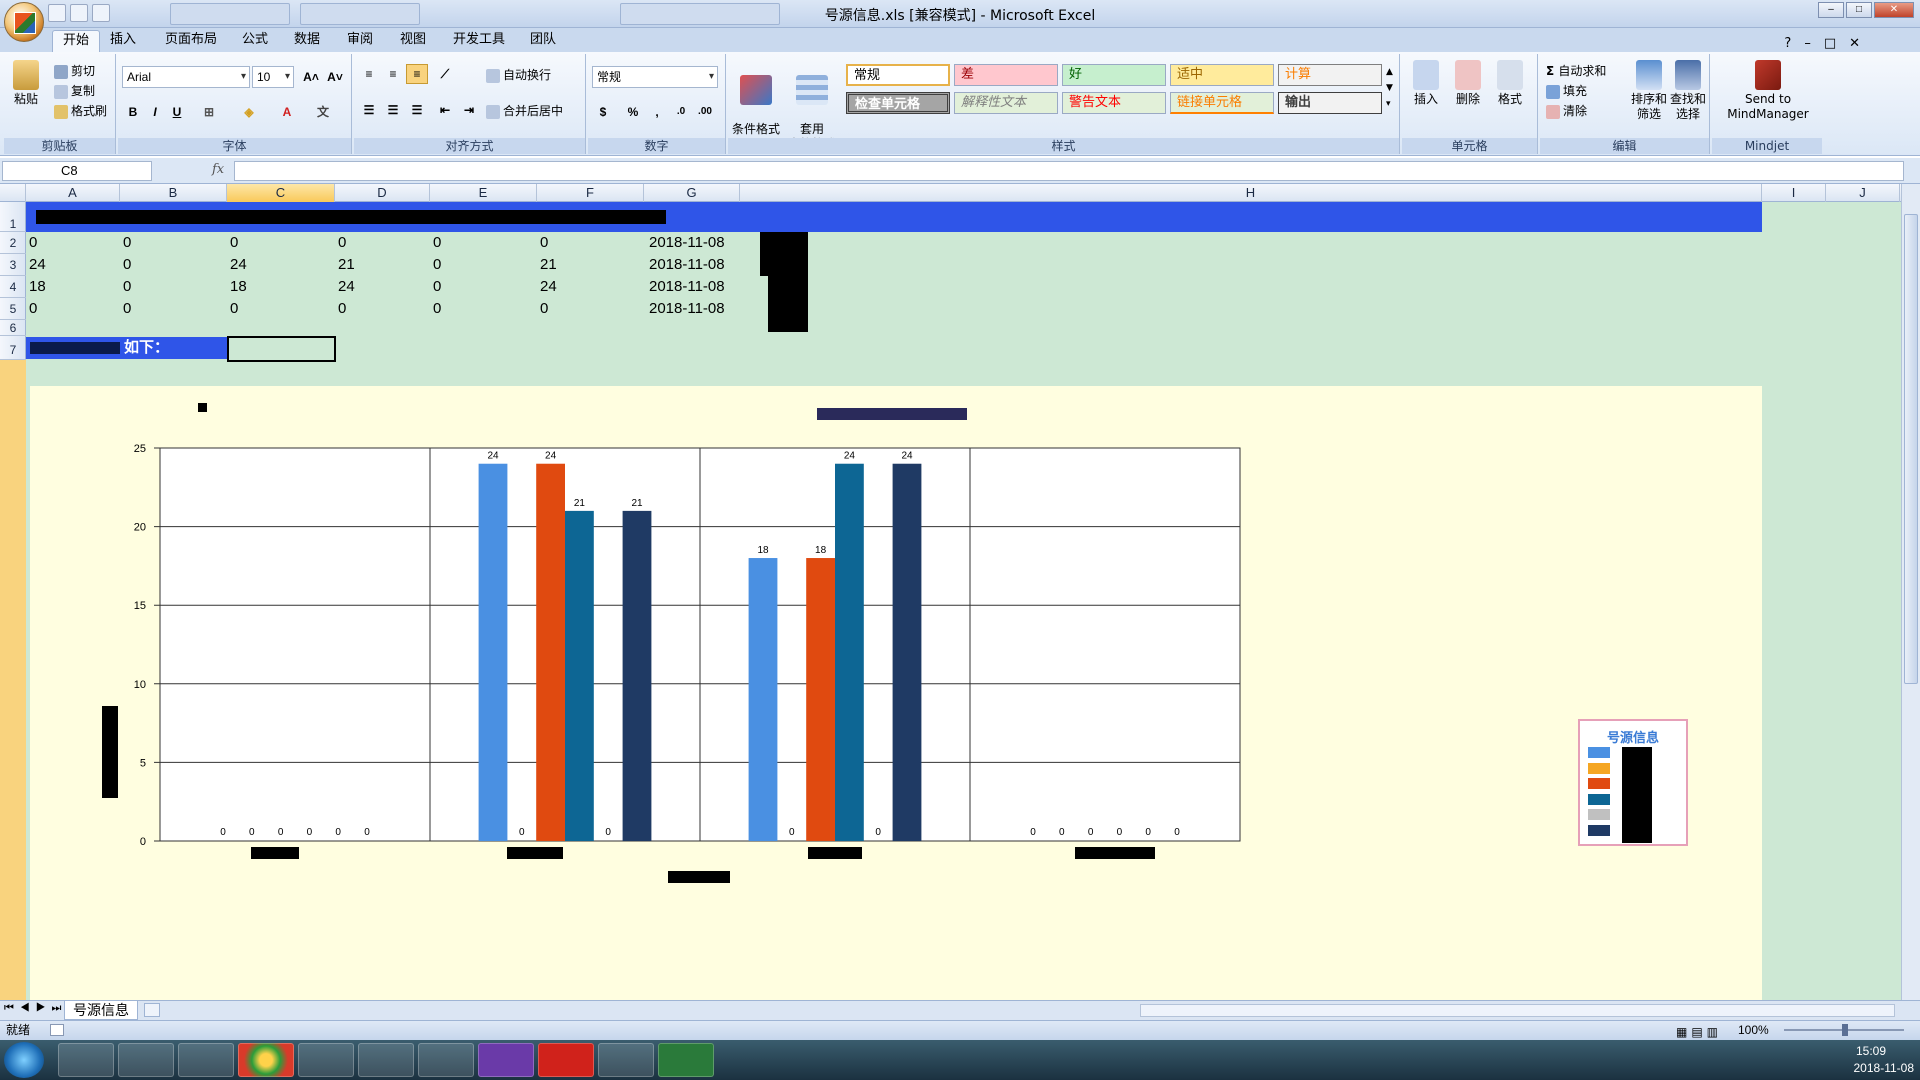 This screenshot has width=1920, height=1080. What do you see at coordinates (1517, 1010) in the screenshot?
I see `horizontal-scrollbar` at bounding box center [1517, 1010].